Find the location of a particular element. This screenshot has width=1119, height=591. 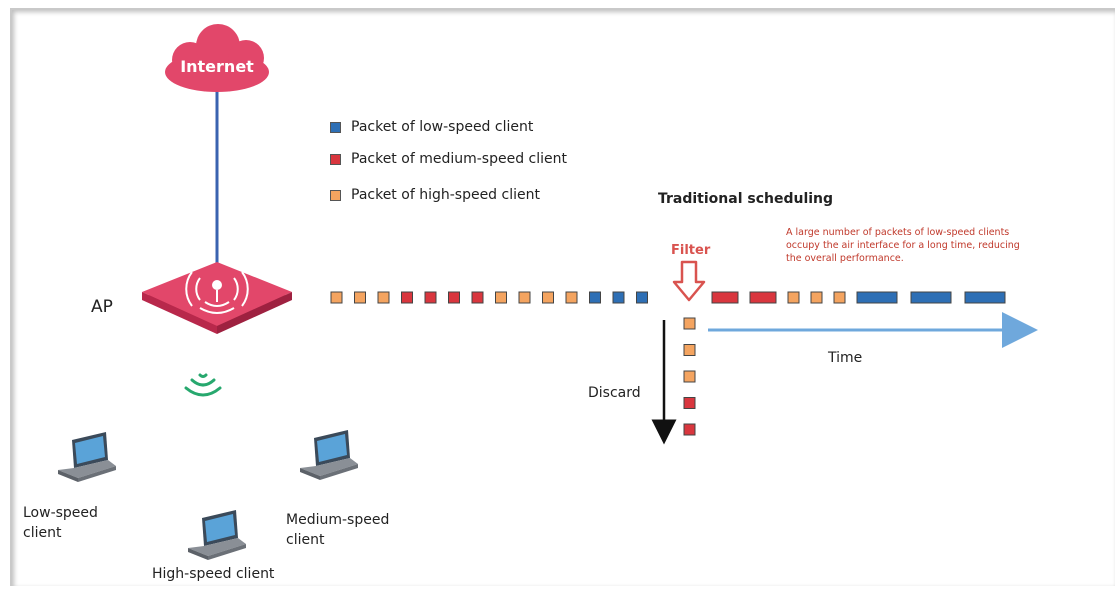

internet-label: Internet is located at coordinates (217, 66).